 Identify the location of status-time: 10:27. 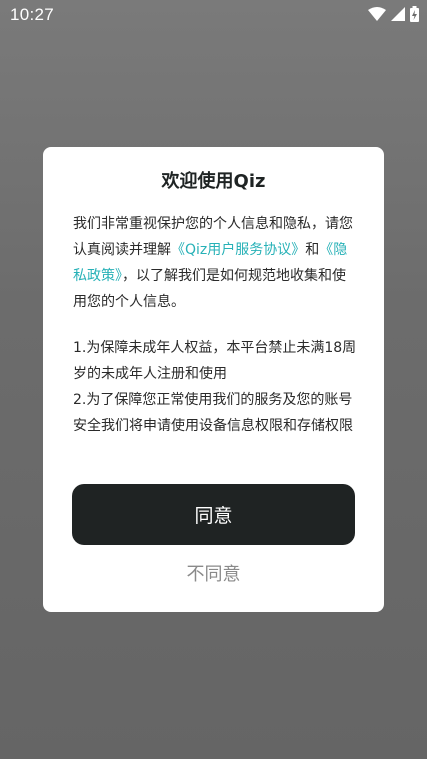
(32, 14).